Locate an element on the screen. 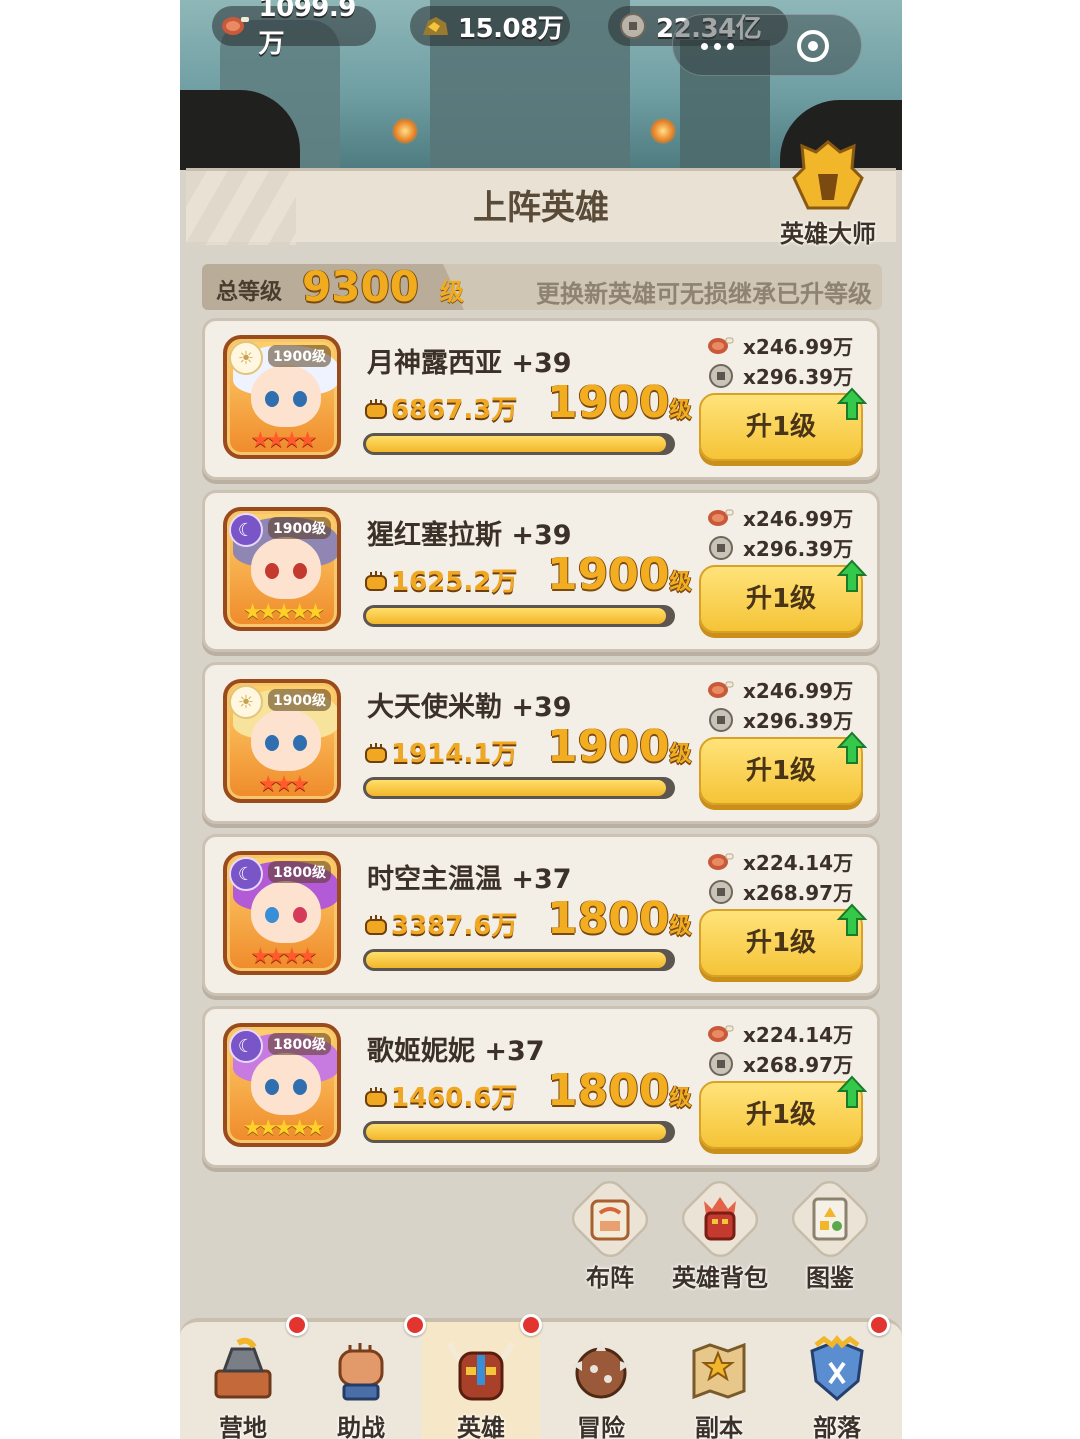  hero-power: 3387.6万 is located at coordinates (440, 923).